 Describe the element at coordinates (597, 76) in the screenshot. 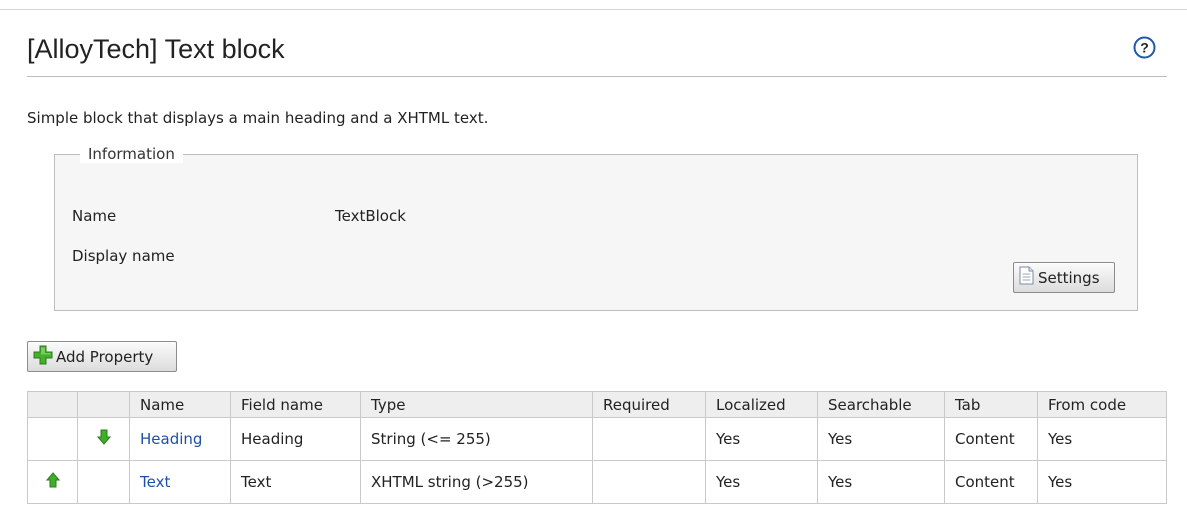

I see `title-divider` at that location.